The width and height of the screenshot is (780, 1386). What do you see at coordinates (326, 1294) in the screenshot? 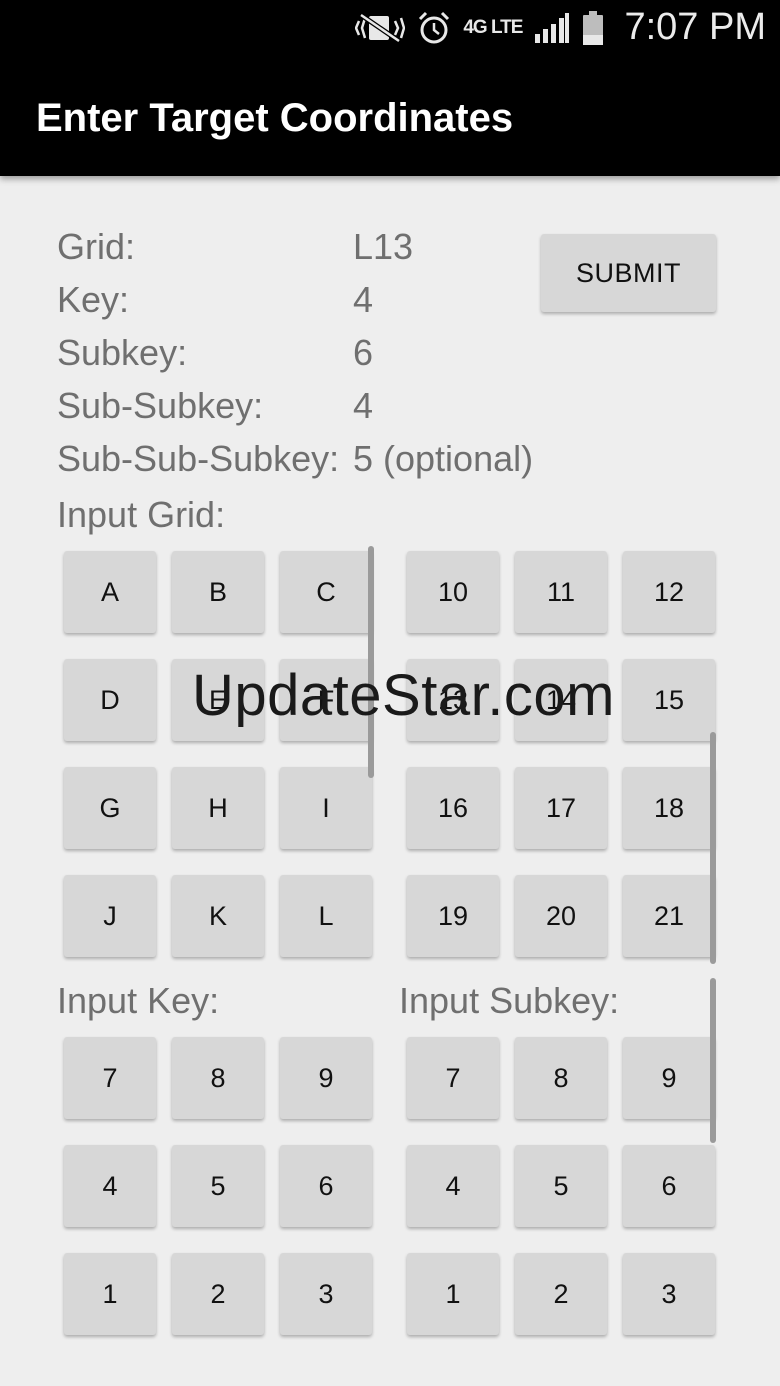
I see `key-button: 3` at bounding box center [326, 1294].